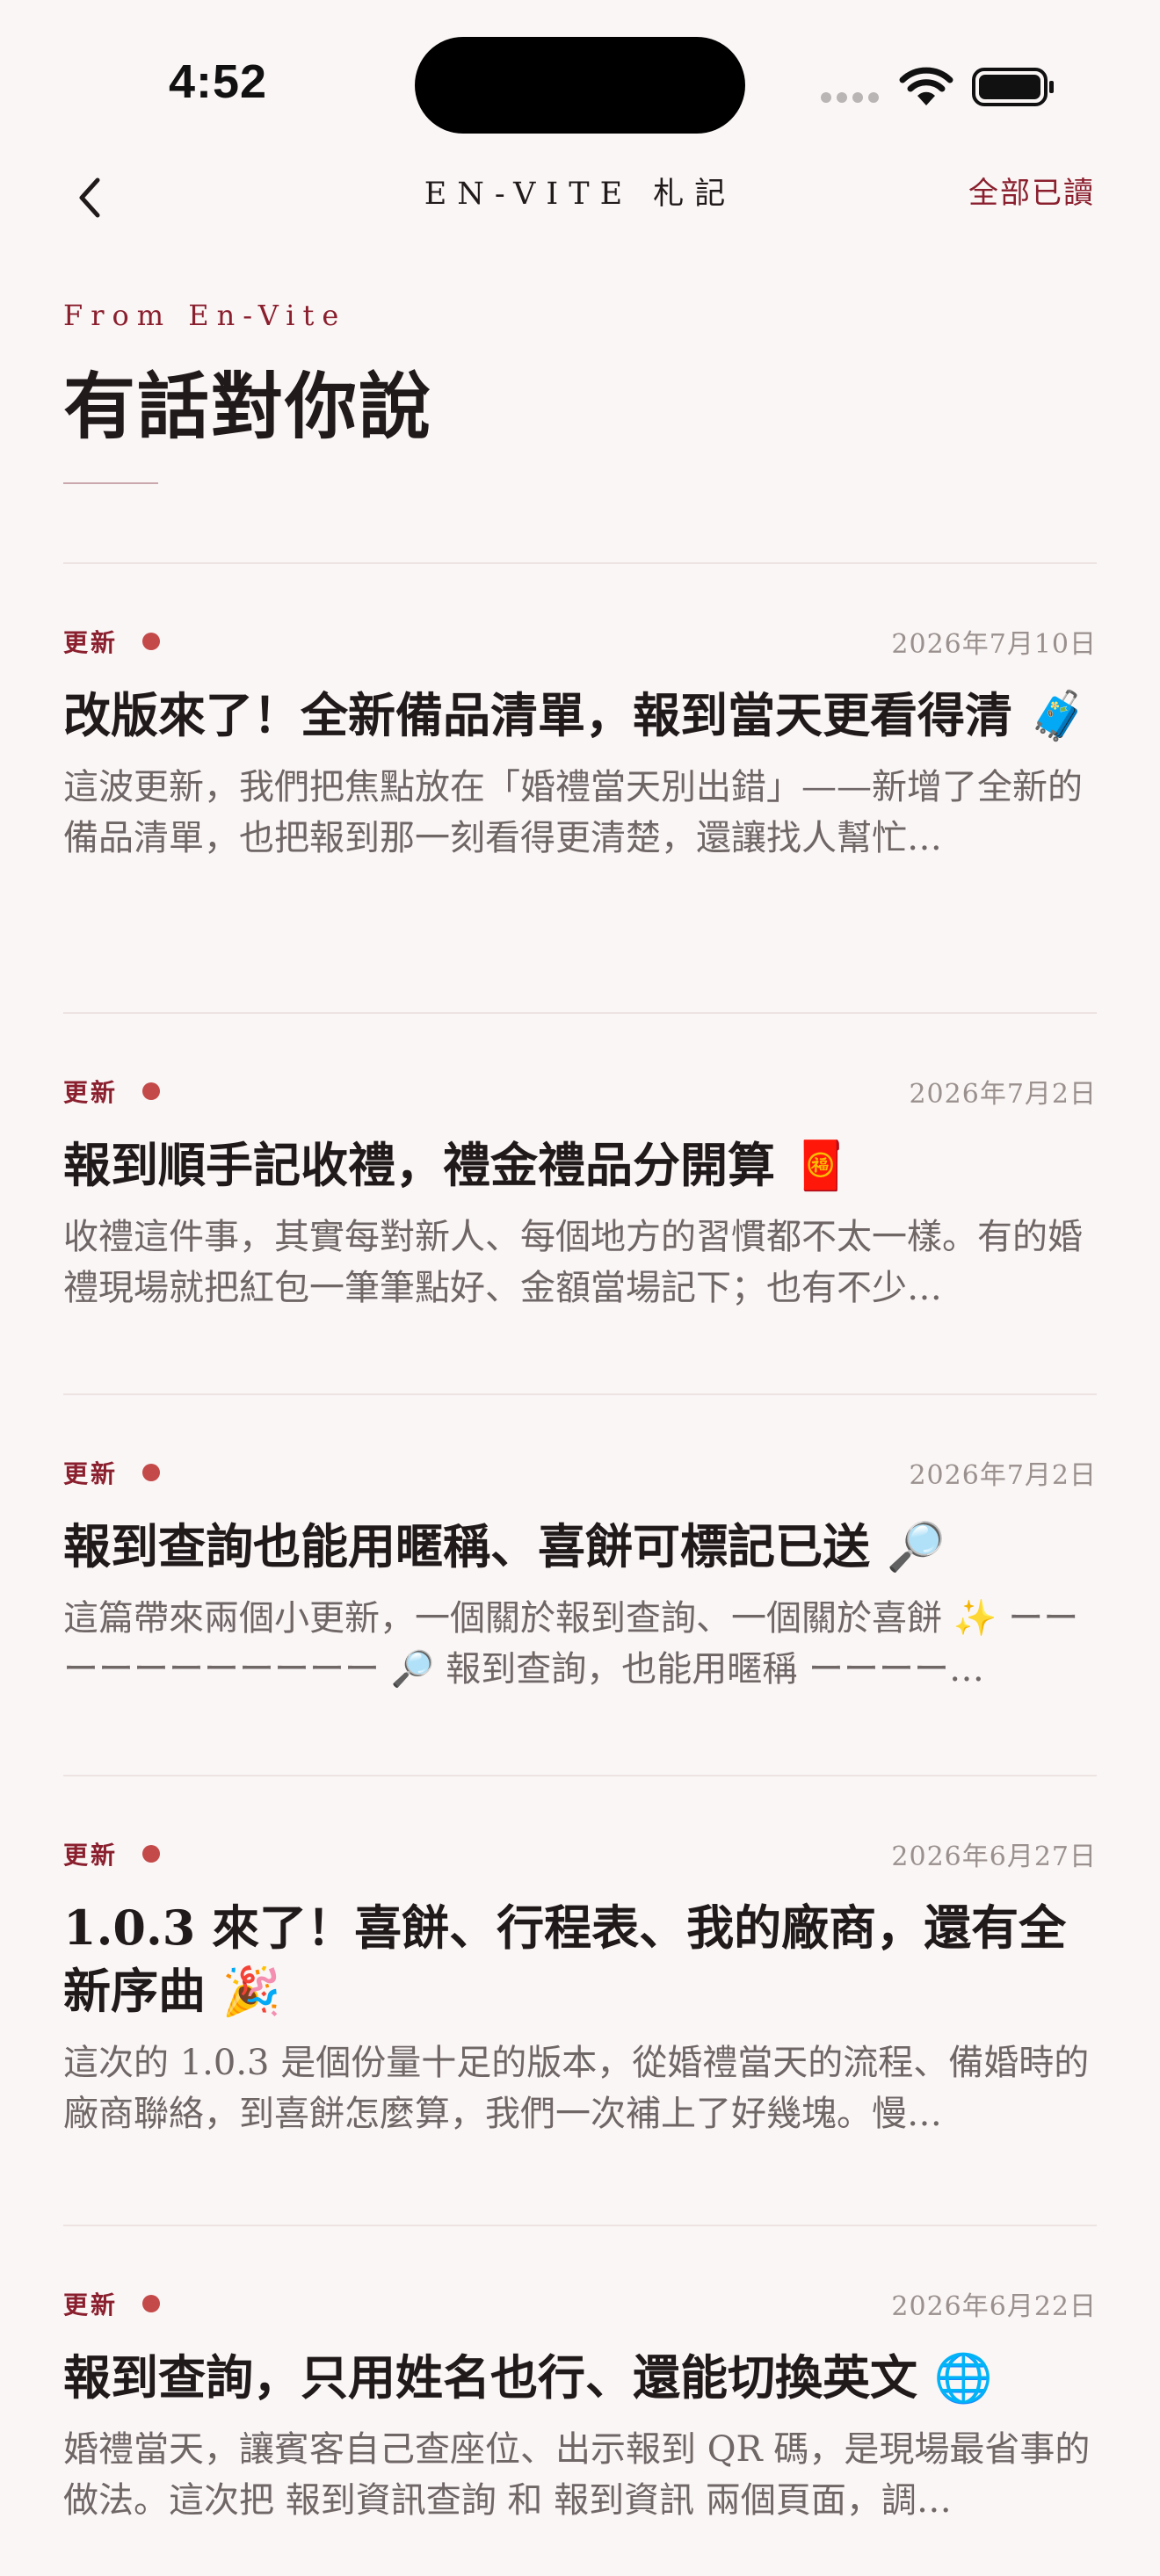 This screenshot has width=1160, height=2576. Describe the element at coordinates (852, 98) in the screenshot. I see `cellular-signal-icon` at that location.